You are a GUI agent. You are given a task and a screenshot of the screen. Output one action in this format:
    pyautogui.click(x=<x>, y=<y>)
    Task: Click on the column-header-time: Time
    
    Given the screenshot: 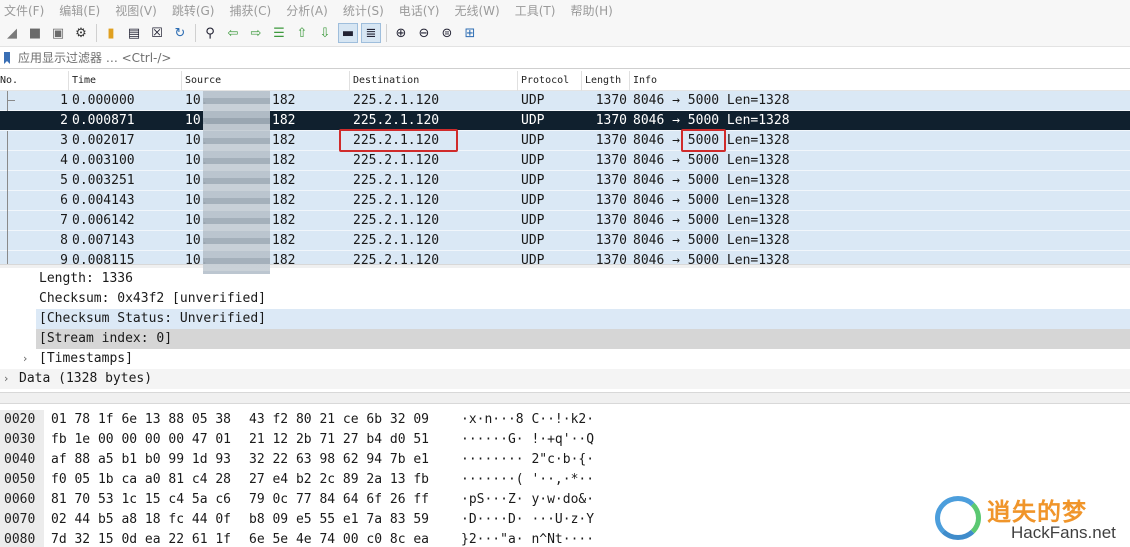 What is the action you would take?
    pyautogui.click(x=124, y=81)
    